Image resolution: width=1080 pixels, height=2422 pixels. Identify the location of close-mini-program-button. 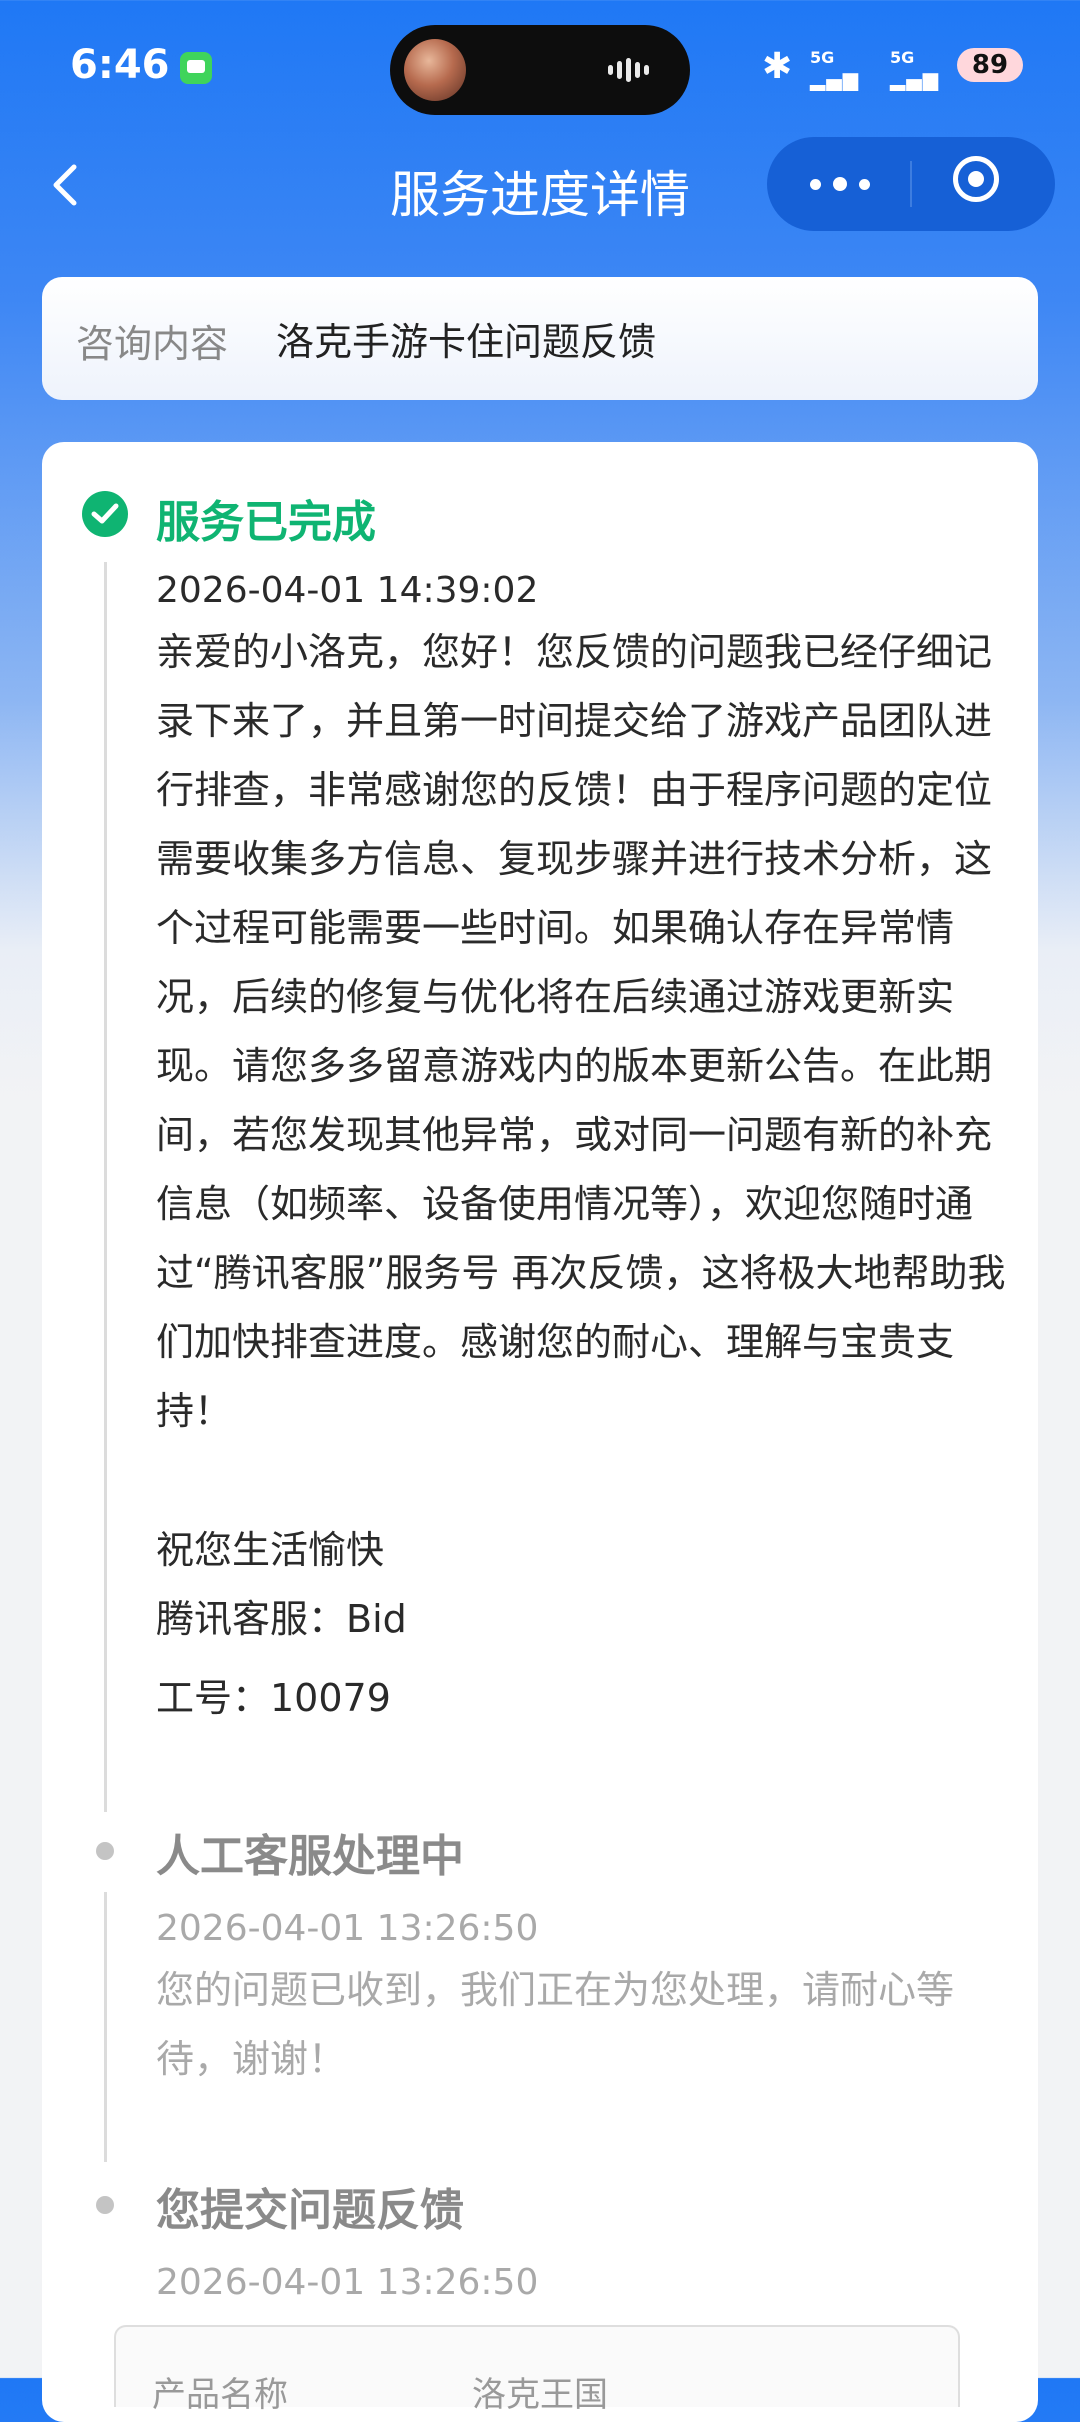
(983, 184).